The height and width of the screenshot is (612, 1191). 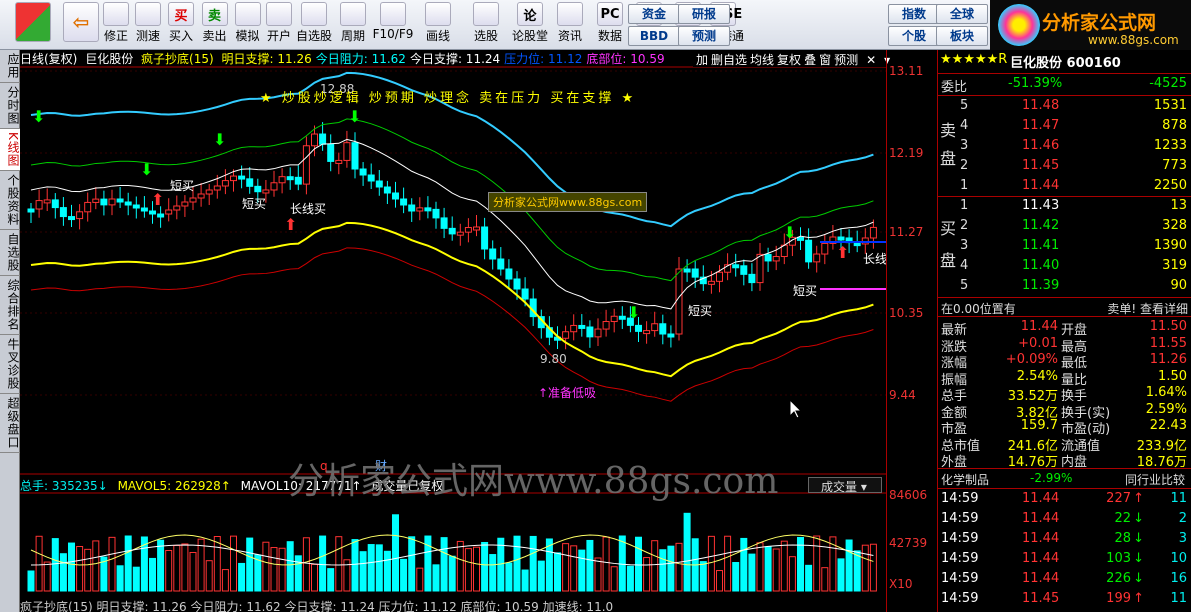 What do you see at coordinates (33, 22) in the screenshot?
I see `window-icon` at bounding box center [33, 22].